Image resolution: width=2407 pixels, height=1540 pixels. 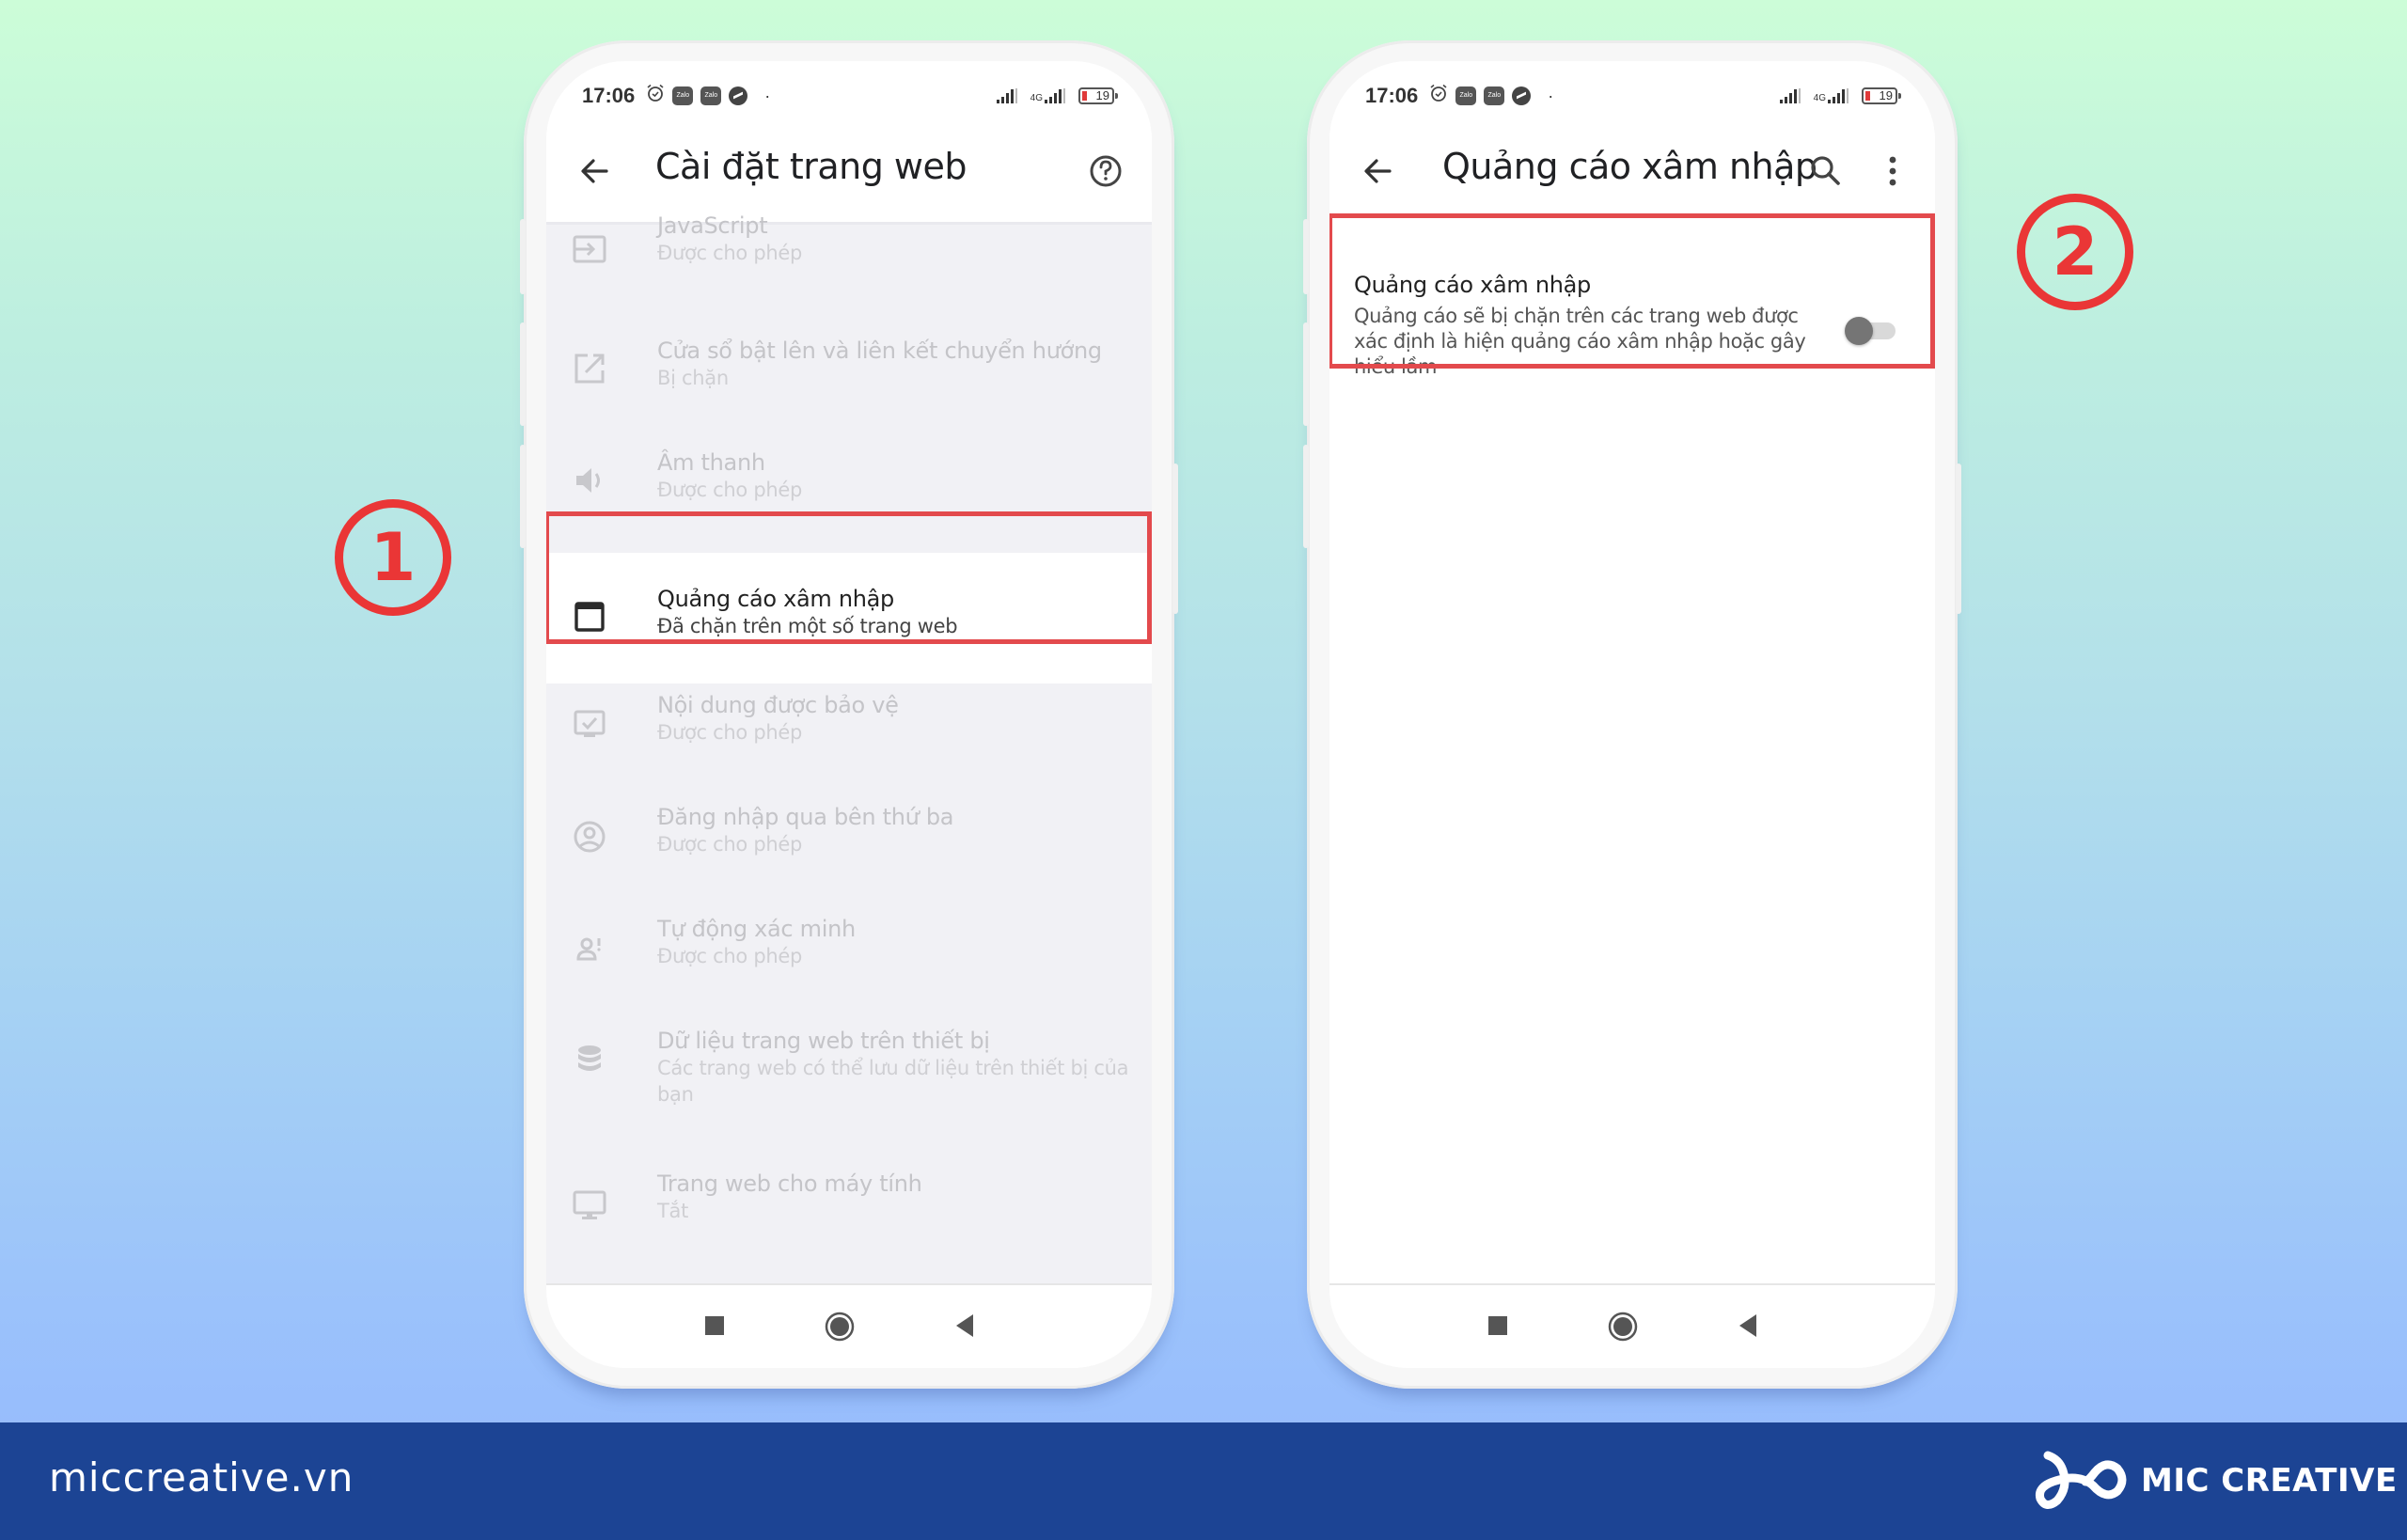 I want to click on row-subtitle: Đã chặn trên một số trang web, so click(x=807, y=626).